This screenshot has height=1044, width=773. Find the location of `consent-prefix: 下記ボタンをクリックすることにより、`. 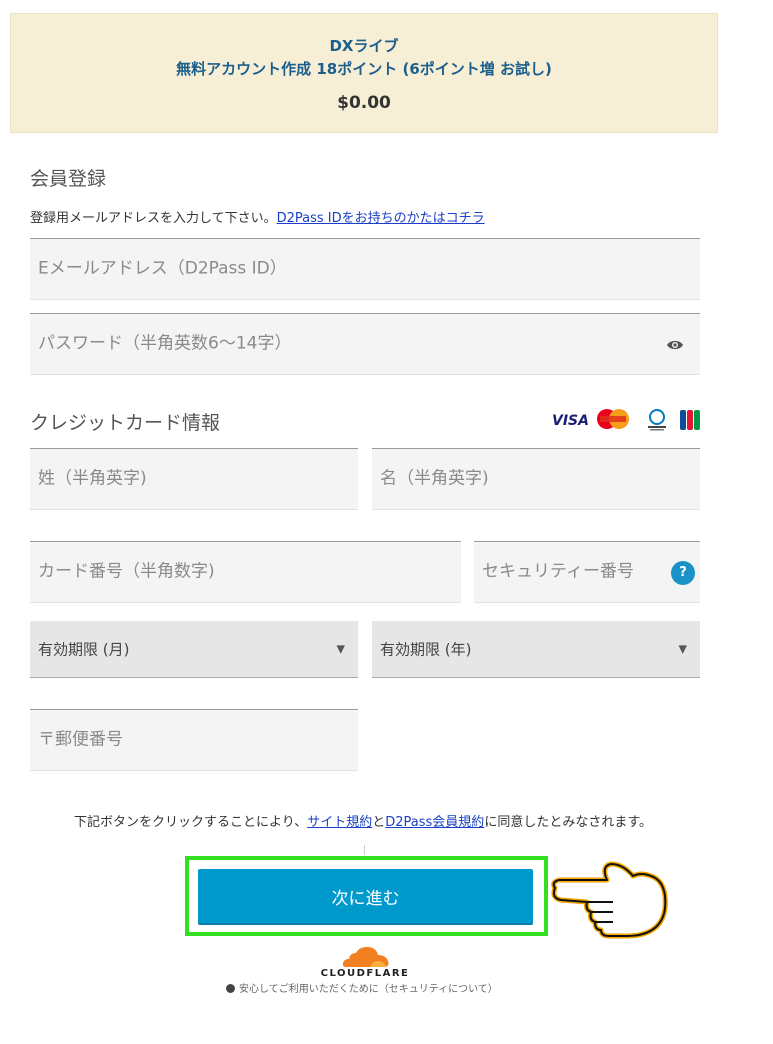

consent-prefix: 下記ボタンをクリックすることにより、 is located at coordinates (190, 822).